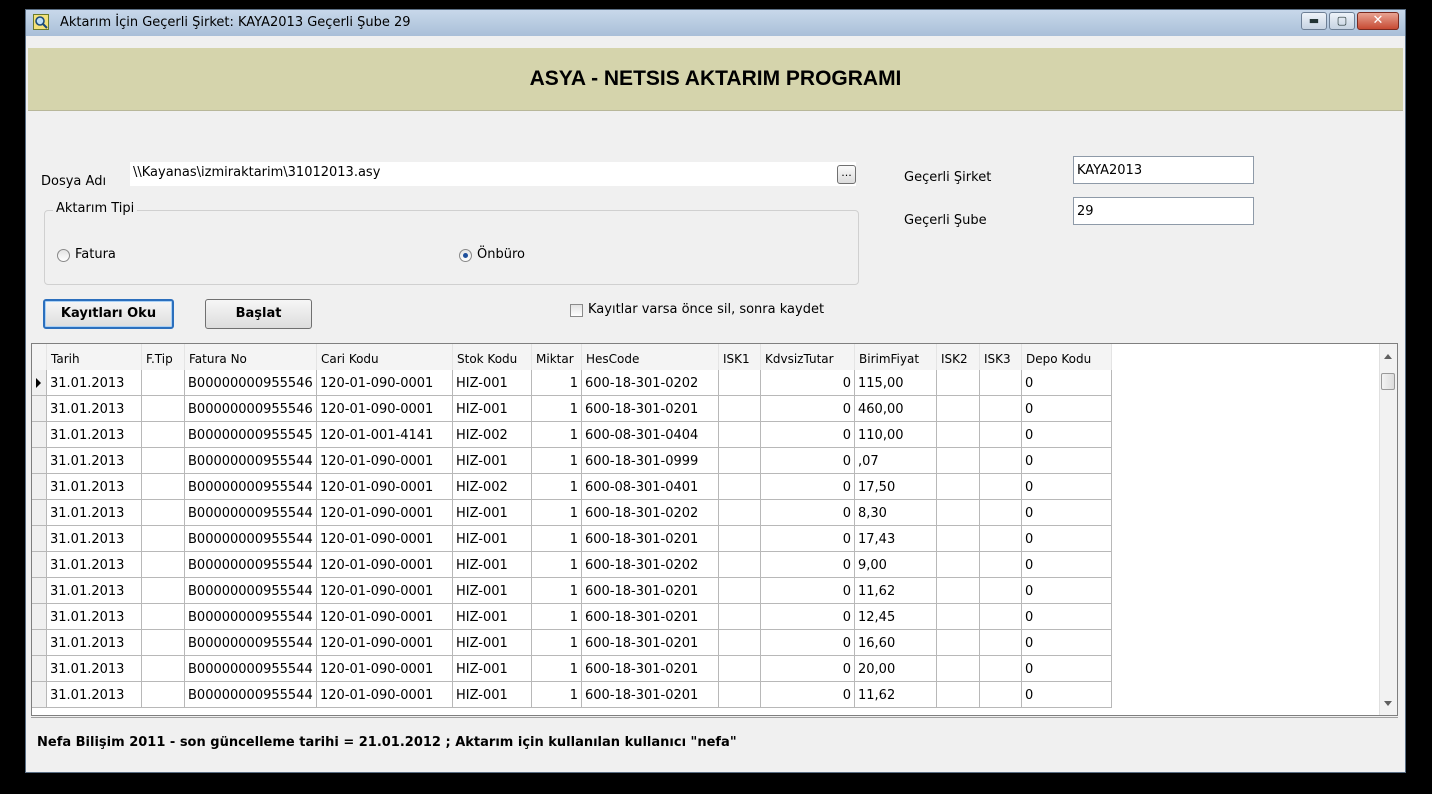  Describe the element at coordinates (896, 591) in the screenshot. I see `table-cell: 11,62` at that location.